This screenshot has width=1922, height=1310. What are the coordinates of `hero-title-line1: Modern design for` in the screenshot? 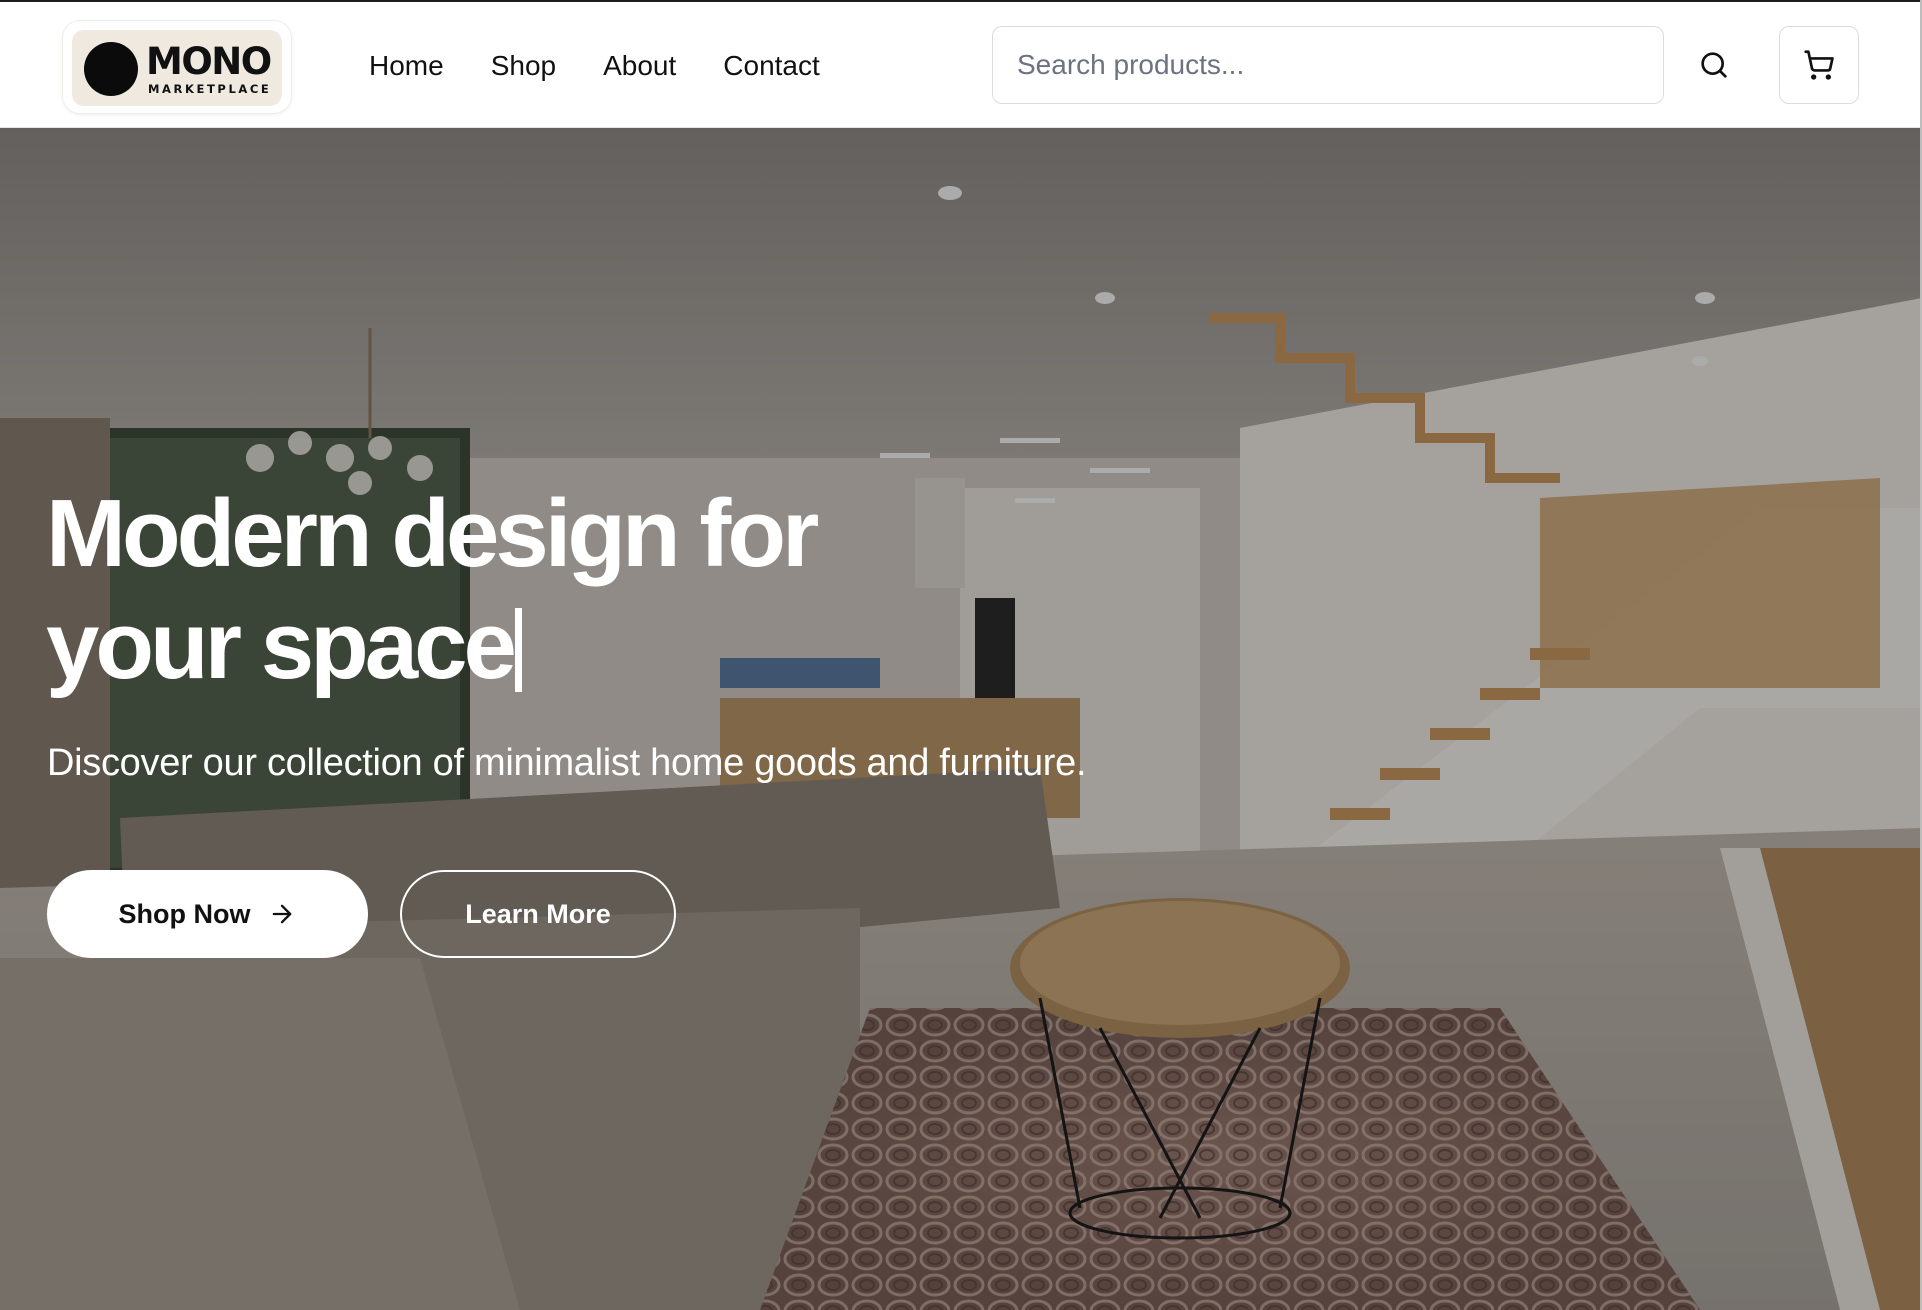 It's located at (432, 533).